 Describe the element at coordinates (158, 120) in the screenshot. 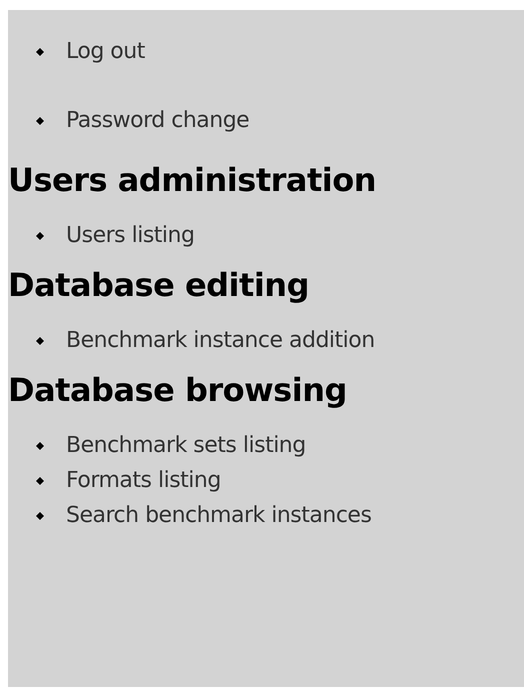

I see `menu-link: Password change` at that location.